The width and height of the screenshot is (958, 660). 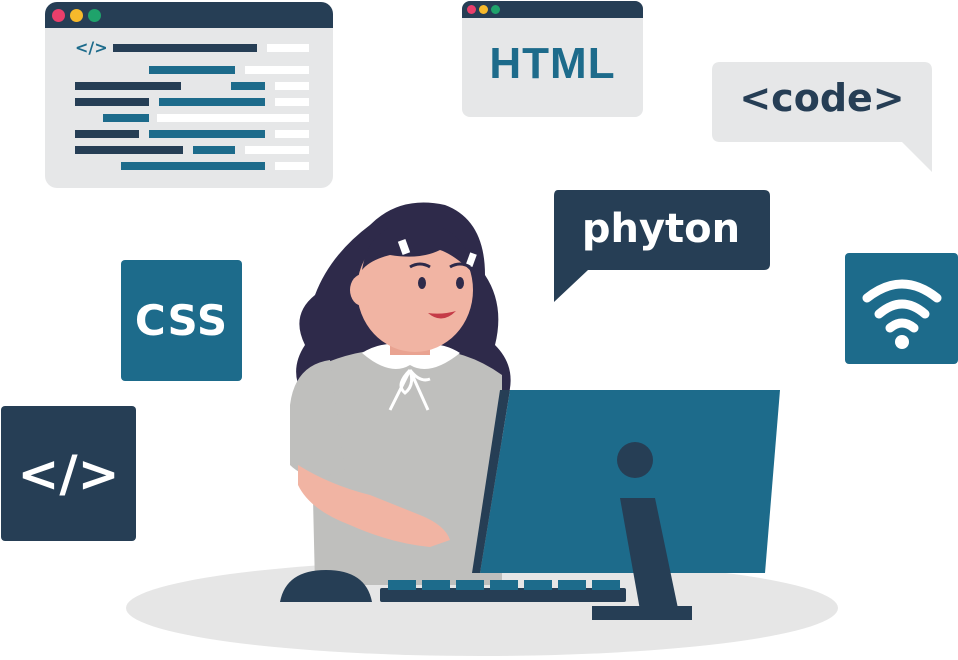 What do you see at coordinates (495, 9) in the screenshot?
I see `maximize-dot-icon` at bounding box center [495, 9].